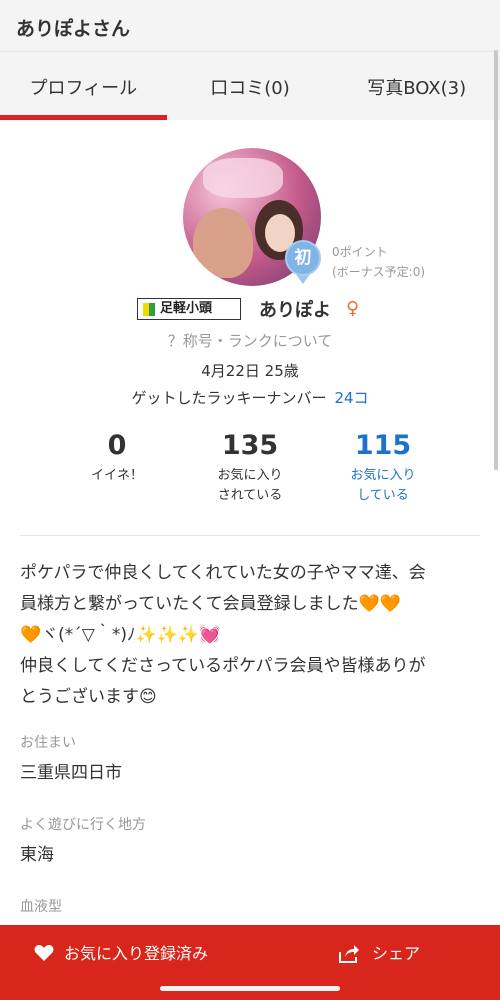 The width and height of the screenshot is (500, 1000). Describe the element at coordinates (250, 495) in the screenshot. I see `stat-label: されている` at that location.